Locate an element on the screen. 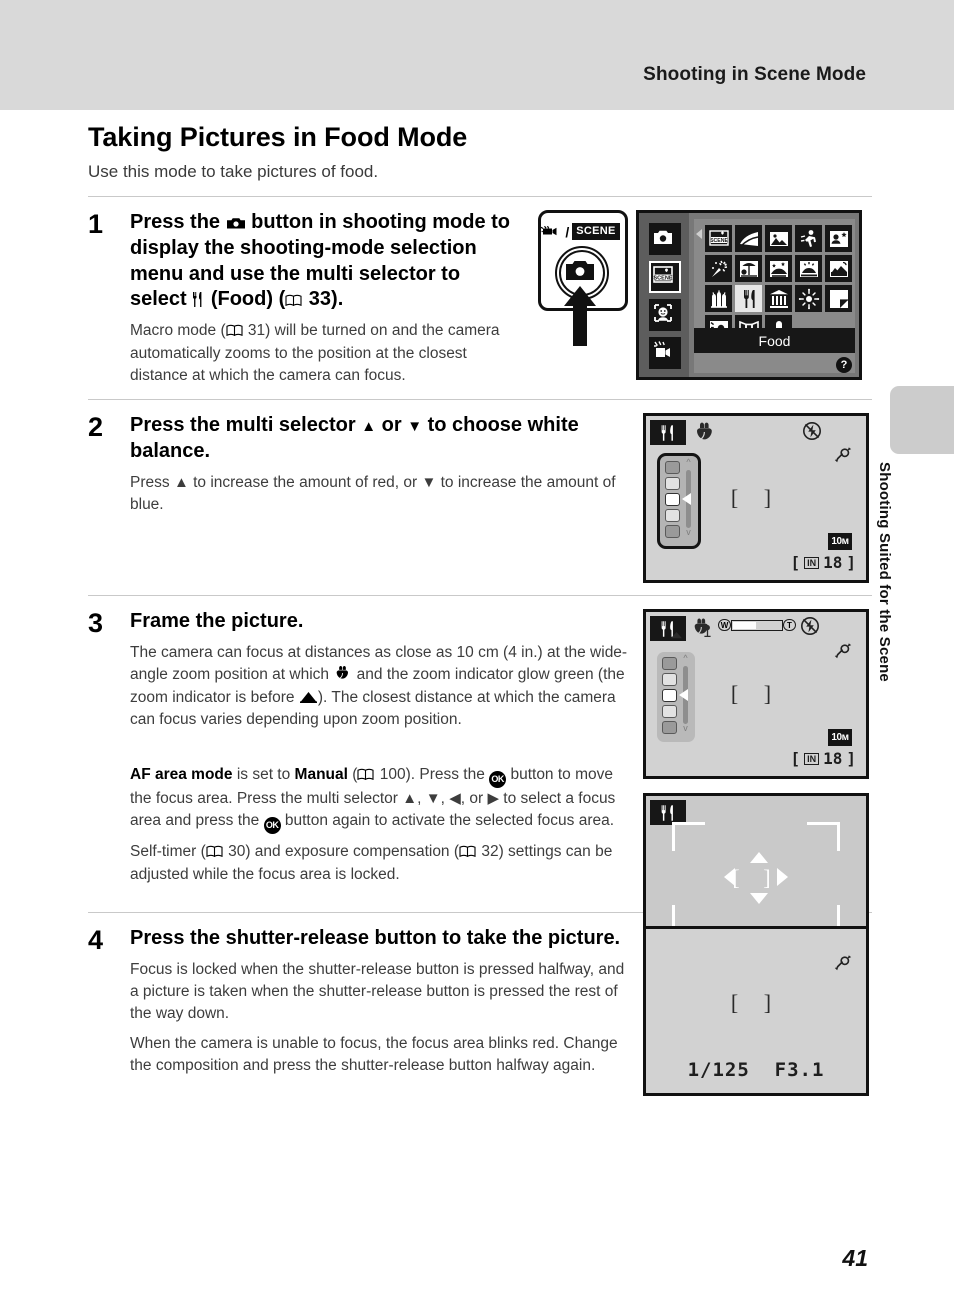  scene-menu-caption: Food is located at coordinates (774, 340).